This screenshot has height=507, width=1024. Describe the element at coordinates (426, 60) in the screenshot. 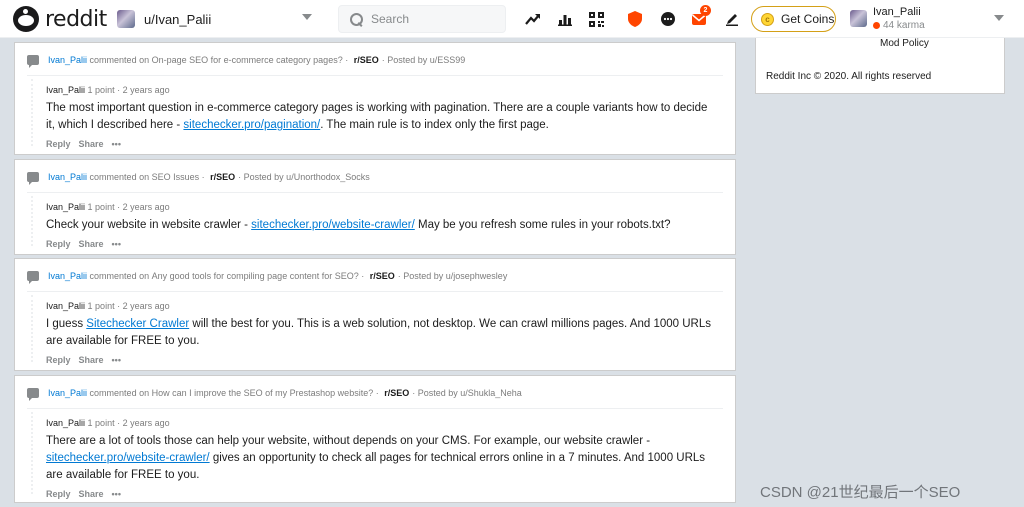

I see `posted-by: Posted by u/ESS99` at that location.